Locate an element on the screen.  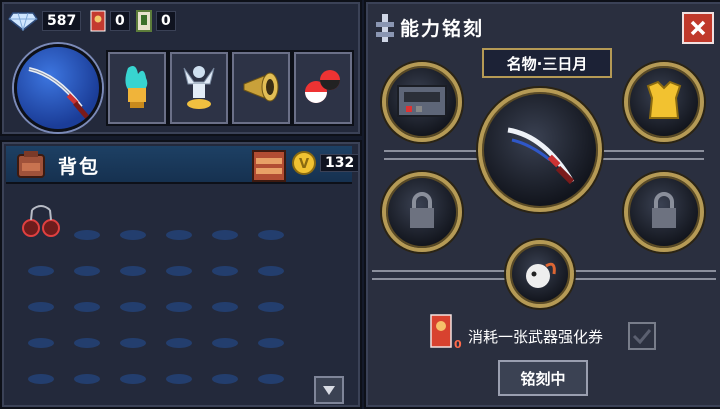
close-button is located at coordinates (698, 28).